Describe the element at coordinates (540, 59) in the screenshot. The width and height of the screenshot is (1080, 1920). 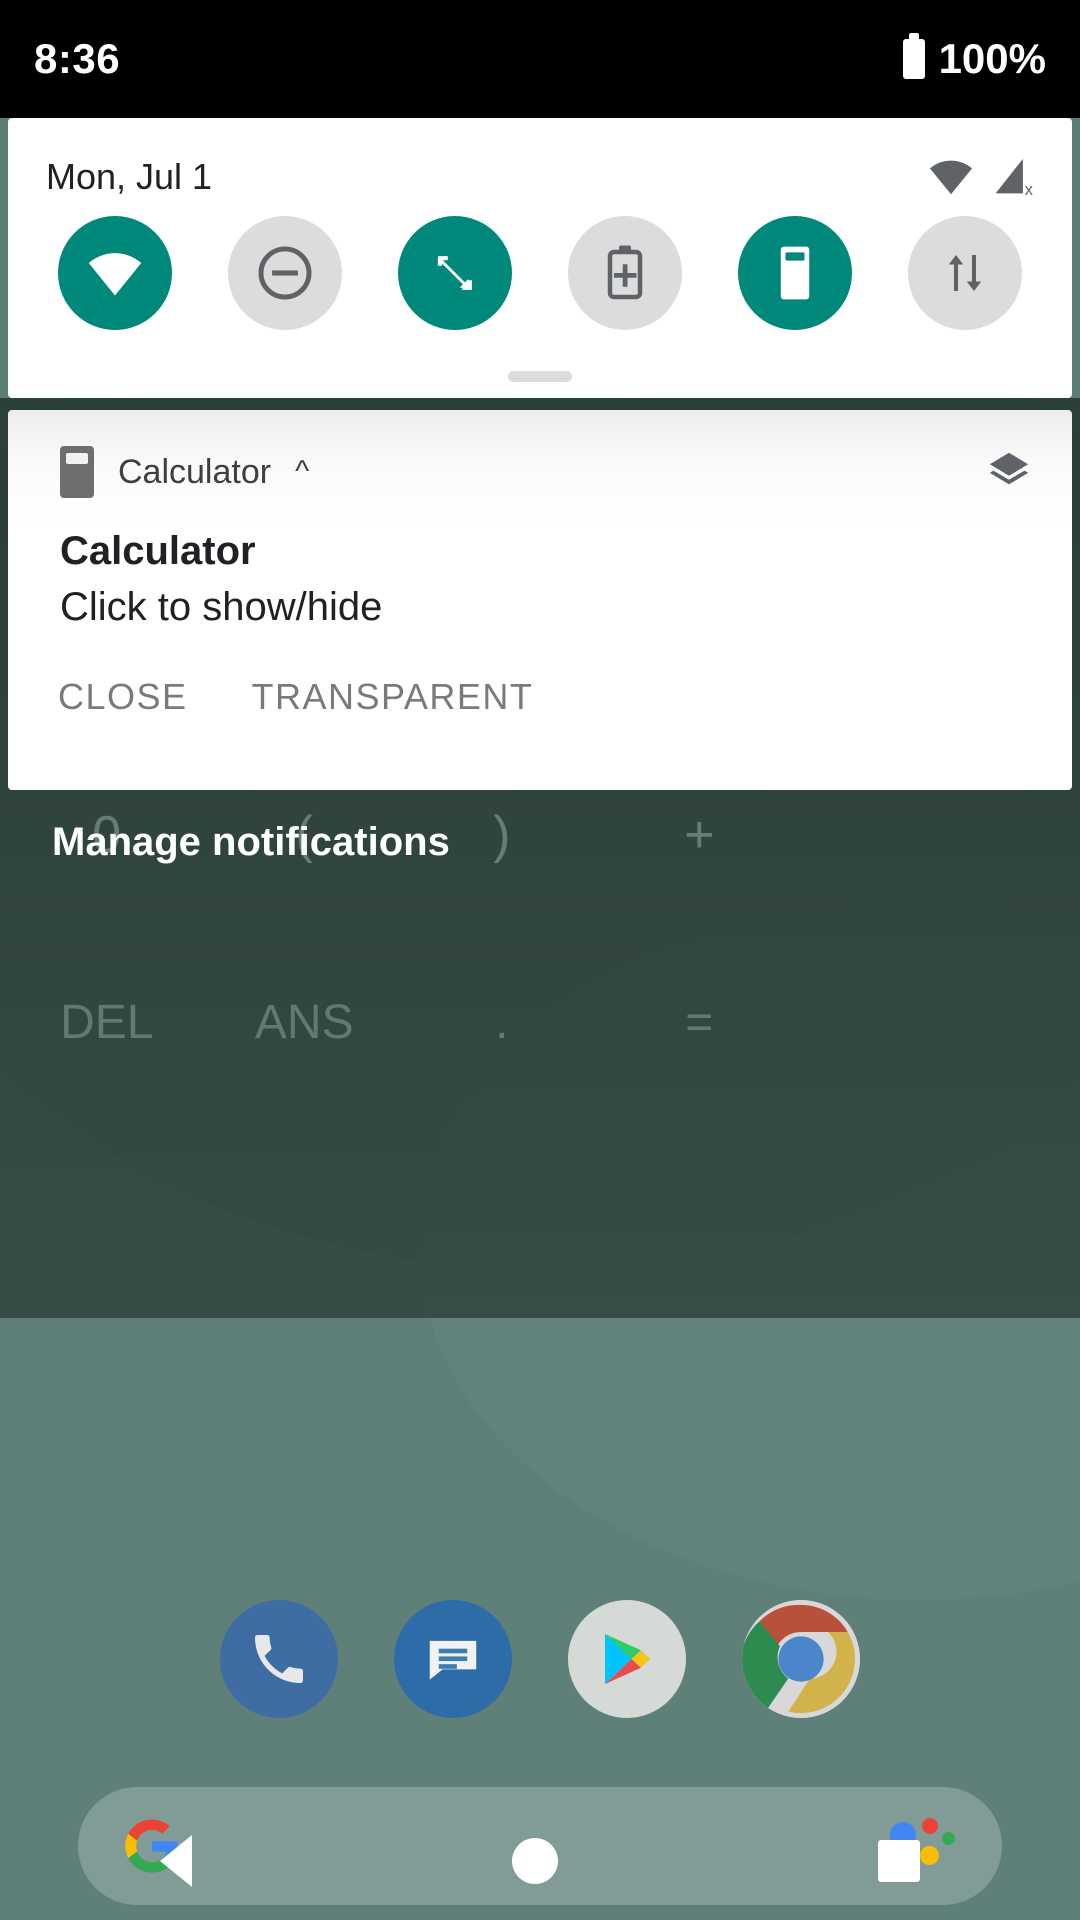
I see `status-bar: 8:36 100%` at that location.